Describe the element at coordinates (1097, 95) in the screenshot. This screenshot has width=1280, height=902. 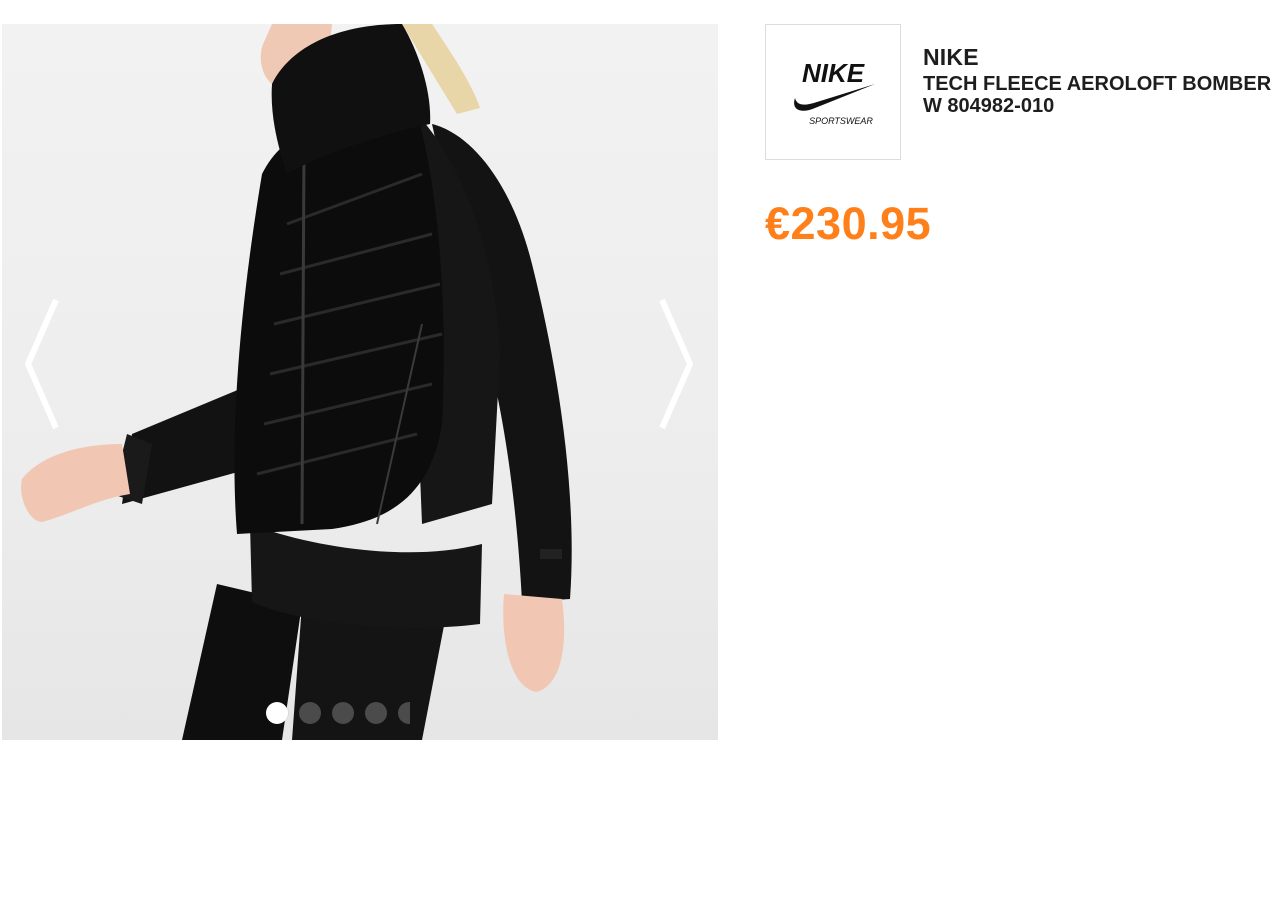
I see `product-title: TECH FLEECE AEROLOFT BOMBER W 804982-010` at that location.